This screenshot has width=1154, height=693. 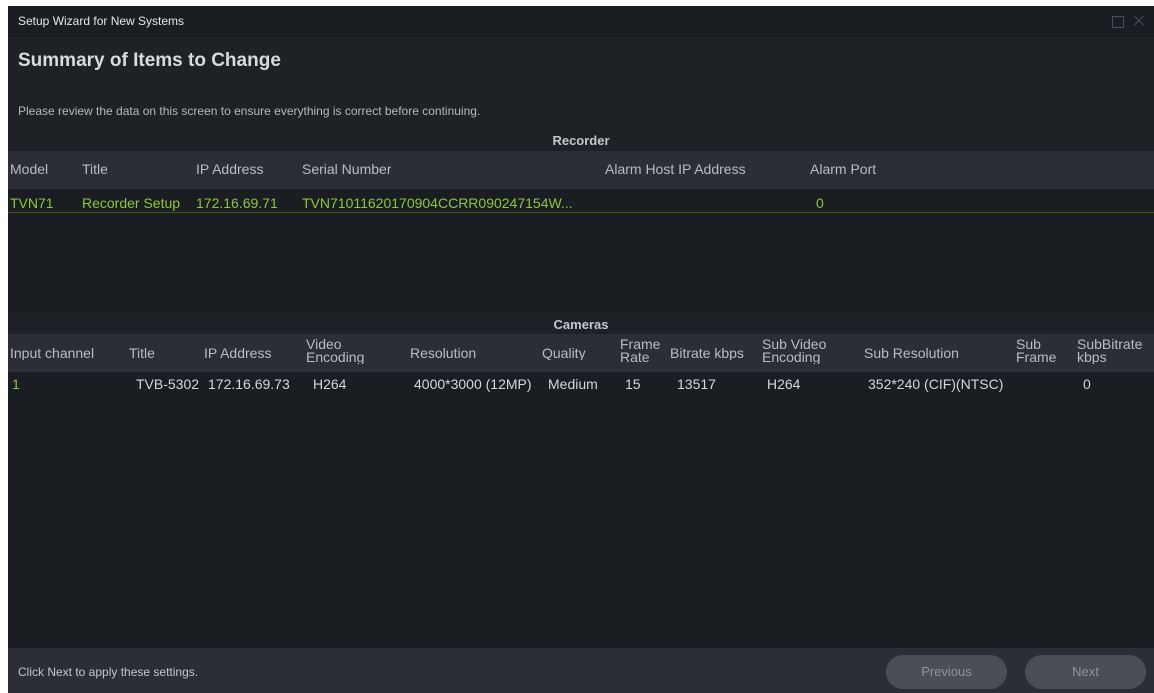 What do you see at coordinates (473, 384) in the screenshot?
I see `row-resolution: 4000*3000 (12MP)` at bounding box center [473, 384].